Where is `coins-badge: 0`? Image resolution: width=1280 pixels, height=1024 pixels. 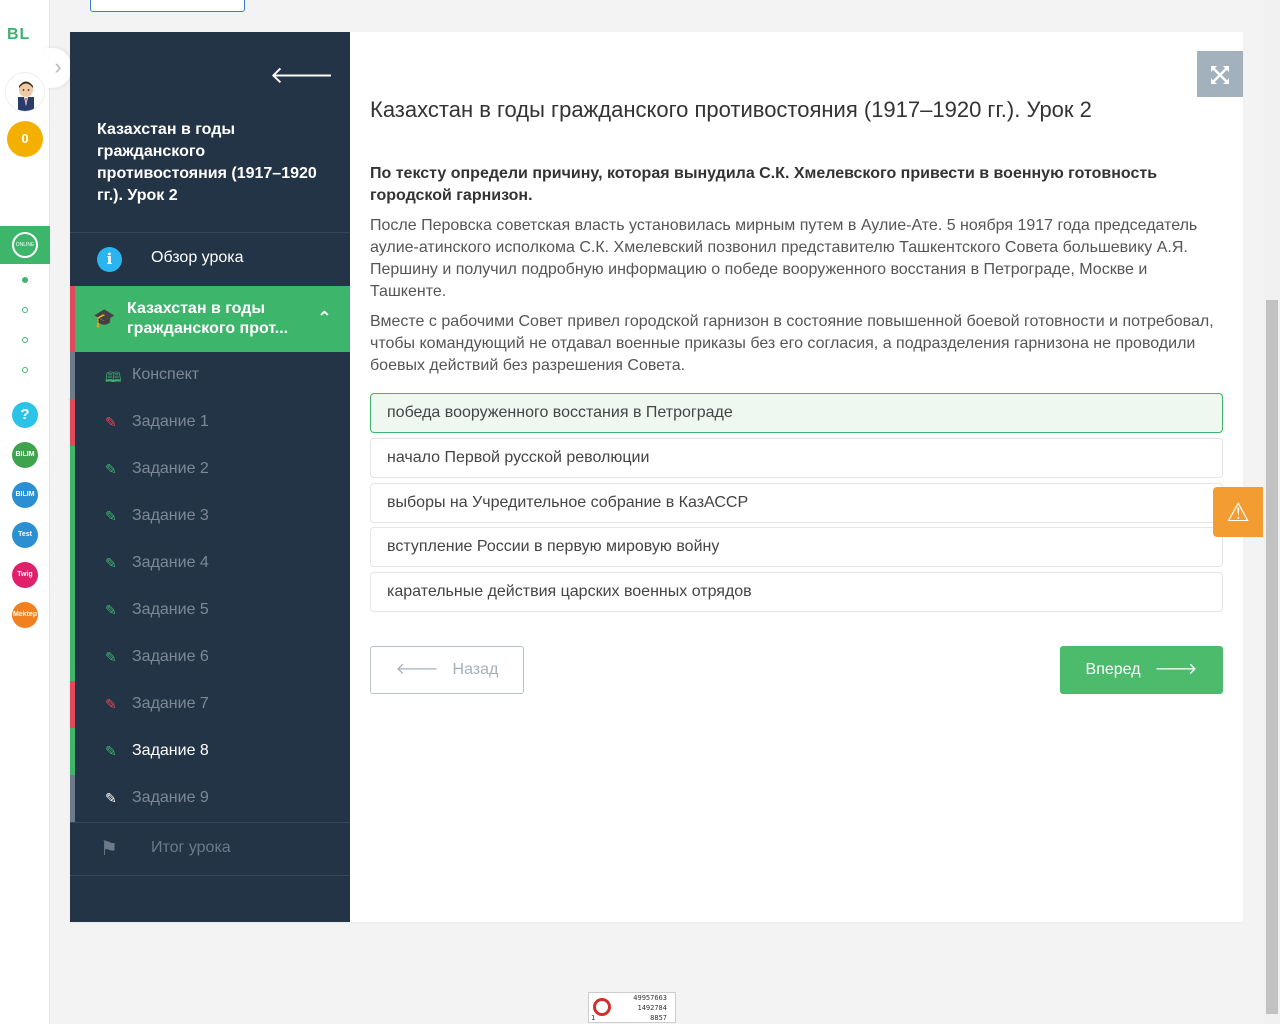 coins-badge: 0 is located at coordinates (25, 139).